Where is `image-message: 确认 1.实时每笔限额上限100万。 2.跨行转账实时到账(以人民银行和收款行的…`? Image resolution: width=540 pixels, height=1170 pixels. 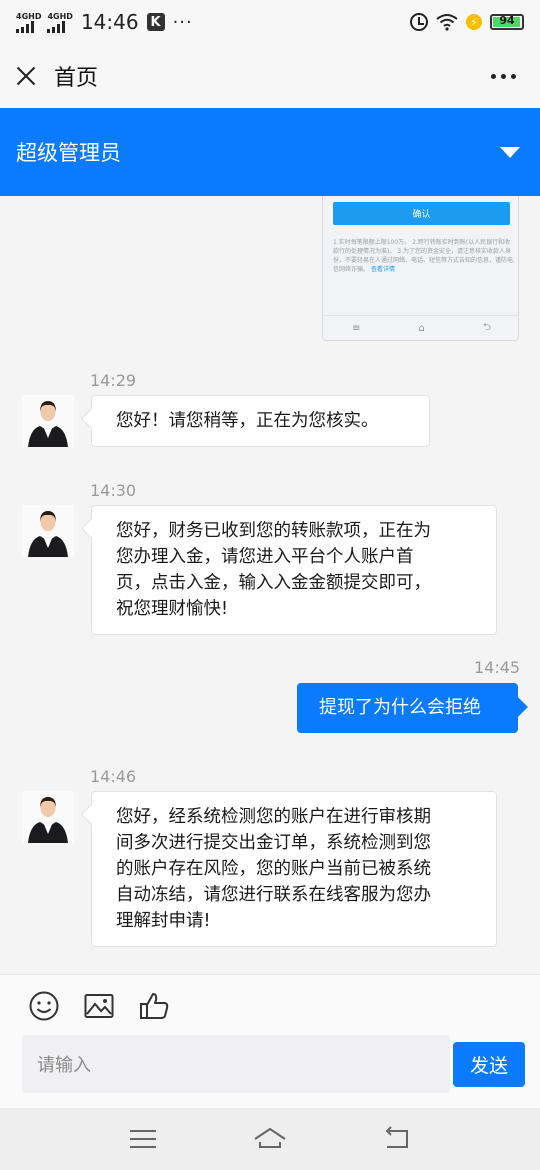 image-message: 确认 1.实时每笔限额上限100万。 2.跨行转账实时到账(以人民银行和收款行的… is located at coordinates (420, 268).